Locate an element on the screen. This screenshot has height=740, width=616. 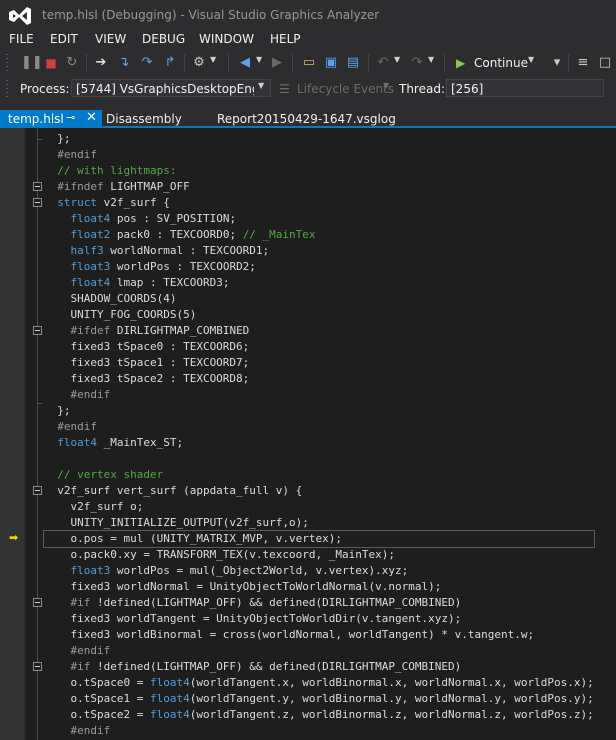
code-line: float4 pos : SV_POSITION; is located at coordinates (319, 219).